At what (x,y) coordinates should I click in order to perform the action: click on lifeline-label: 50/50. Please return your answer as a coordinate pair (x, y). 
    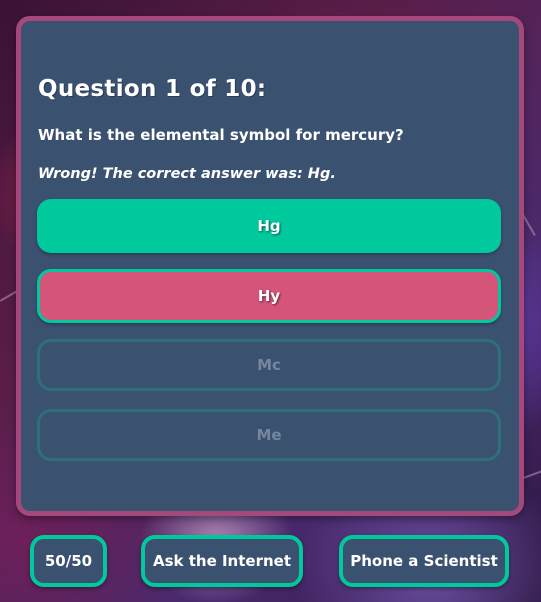
    Looking at the image, I should click on (68, 561).